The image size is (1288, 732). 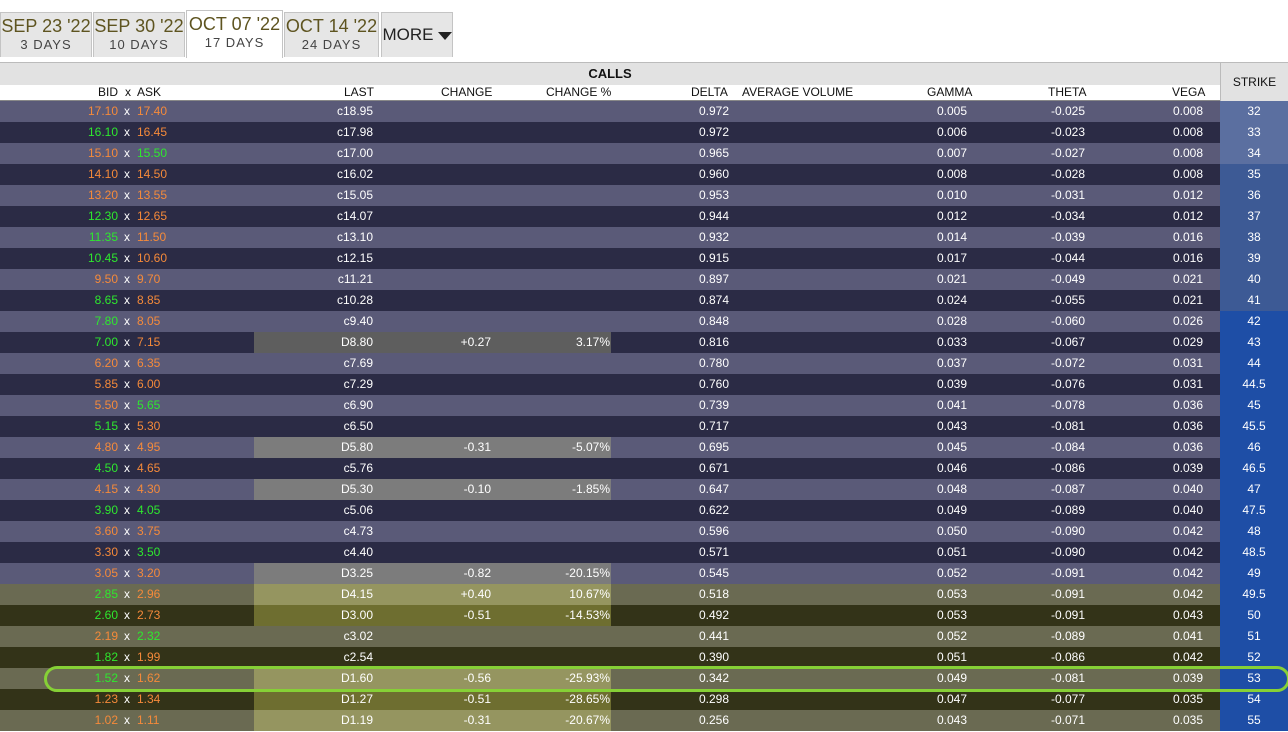 What do you see at coordinates (644, 300) in the screenshot?
I see `table-row: 8.65 x 8.85 c10.28 0.874 0.024 -0.055 0.021 41` at bounding box center [644, 300].